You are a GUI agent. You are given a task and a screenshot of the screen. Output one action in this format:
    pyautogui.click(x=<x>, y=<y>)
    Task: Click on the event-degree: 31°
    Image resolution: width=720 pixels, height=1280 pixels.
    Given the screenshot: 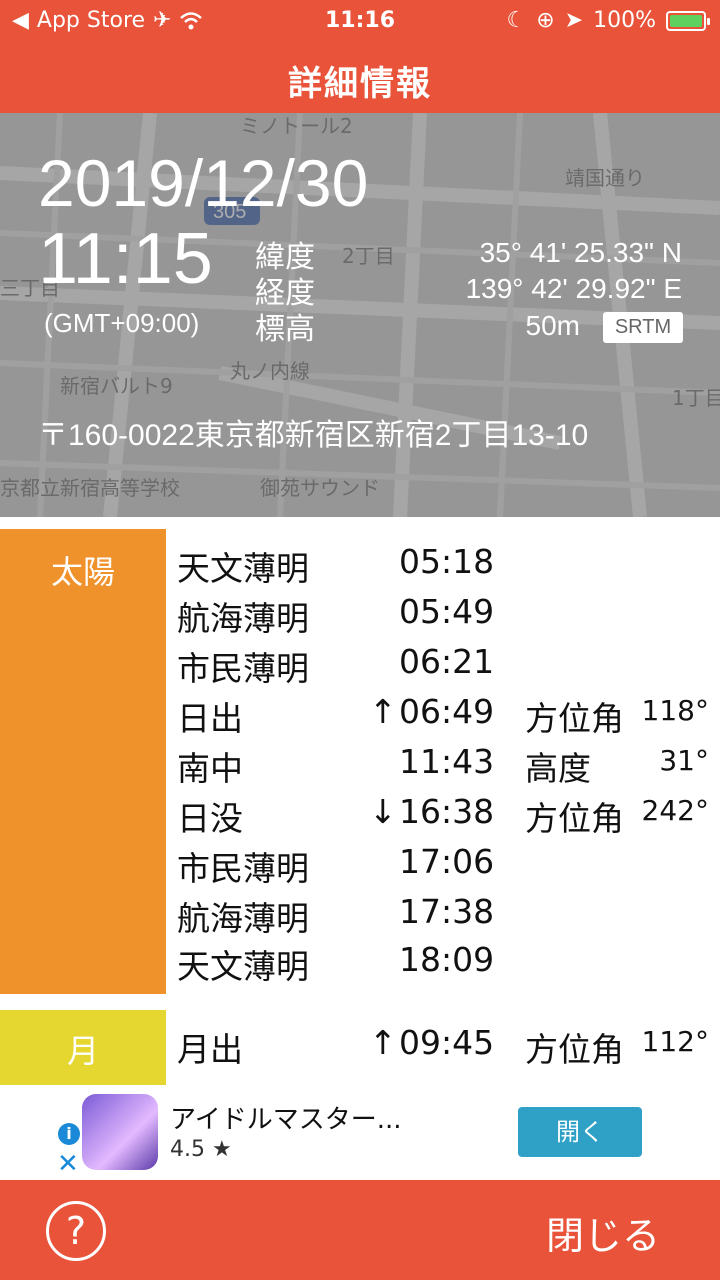 What is the action you would take?
    pyautogui.click(x=684, y=760)
    